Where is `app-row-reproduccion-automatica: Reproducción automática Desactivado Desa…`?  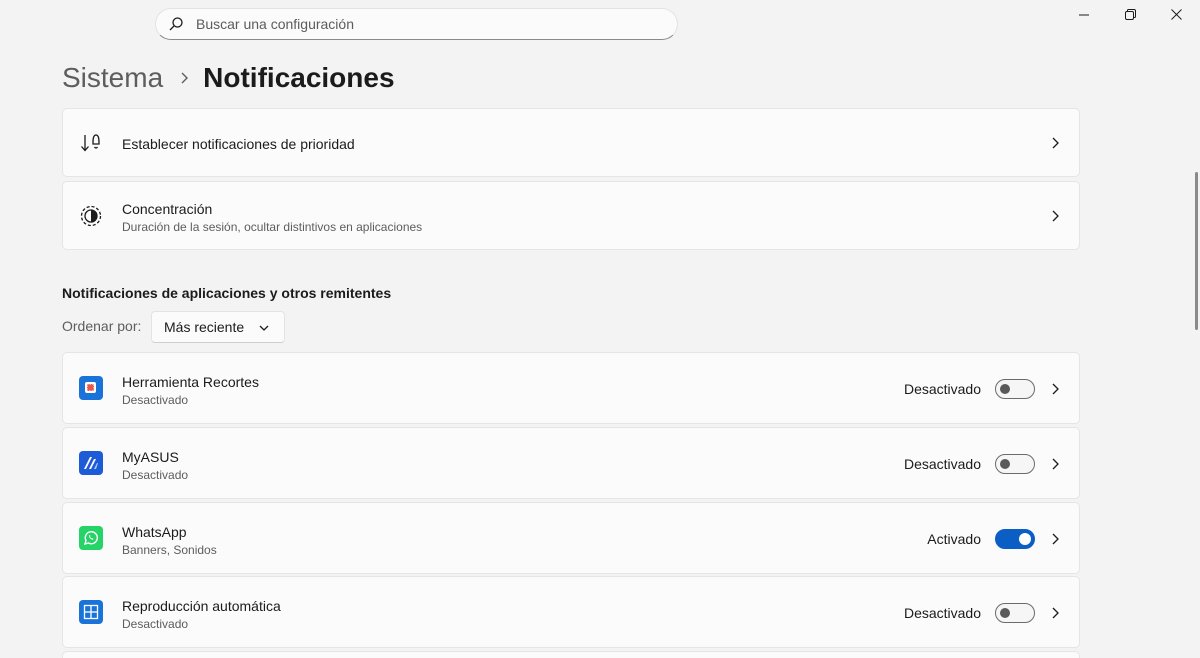
app-row-reproduccion-automatica: Reproducción automática Desactivado Desa… is located at coordinates (571, 612).